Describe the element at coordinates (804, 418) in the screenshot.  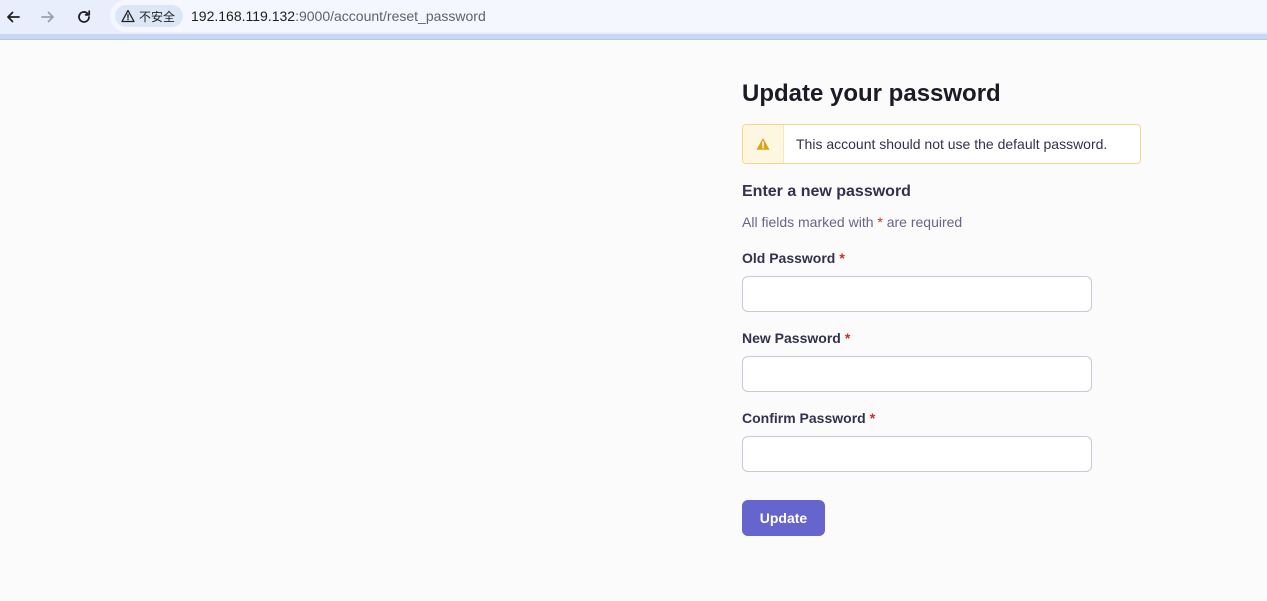
I see `confirm-password-label-text: Confirm Password` at that location.